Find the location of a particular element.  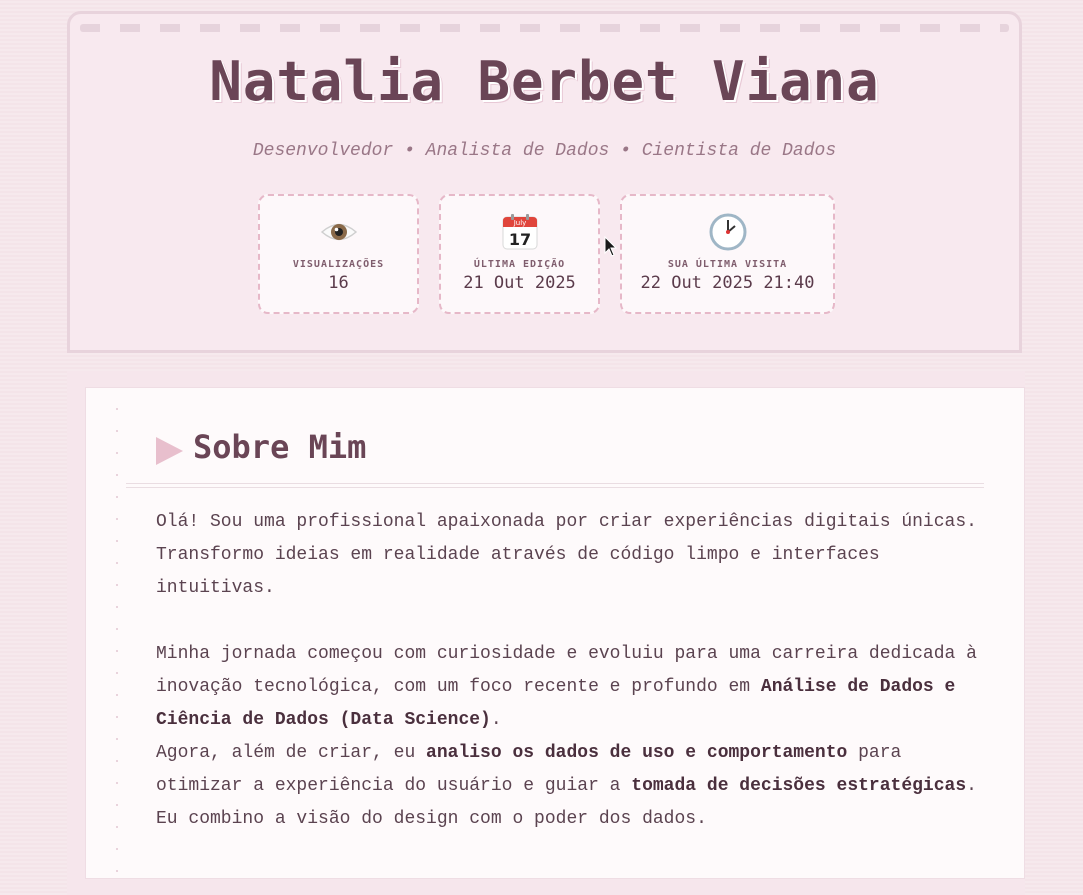

stat-last-visit-value: 22 Out 2025 21:40 is located at coordinates (727, 283).